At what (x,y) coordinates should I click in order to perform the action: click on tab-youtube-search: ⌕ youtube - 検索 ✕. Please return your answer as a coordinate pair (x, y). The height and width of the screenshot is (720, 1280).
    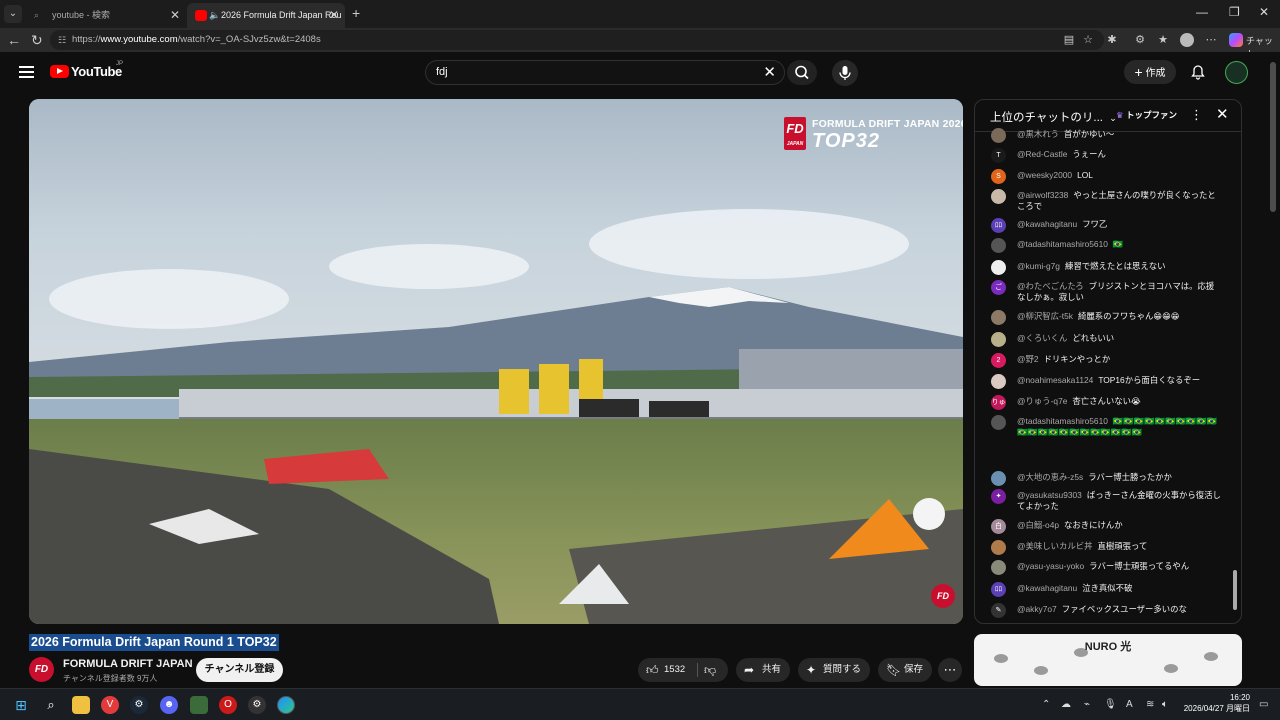
    Looking at the image, I should click on (106, 15).